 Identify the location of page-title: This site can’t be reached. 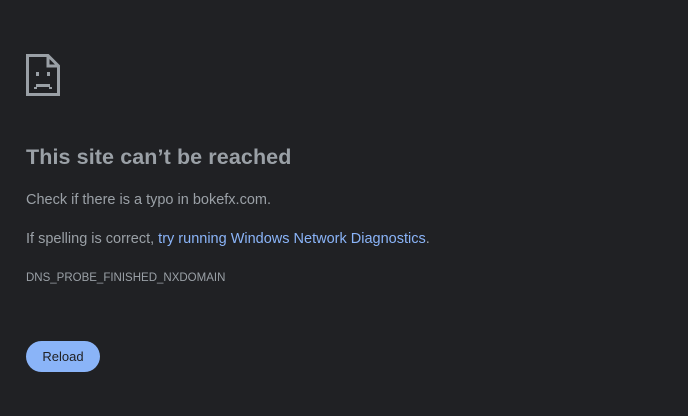
(159, 157).